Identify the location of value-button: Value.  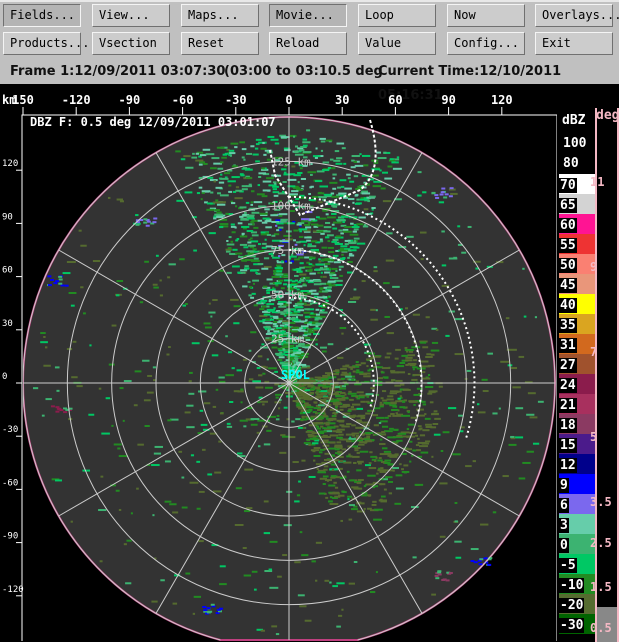
(397, 43).